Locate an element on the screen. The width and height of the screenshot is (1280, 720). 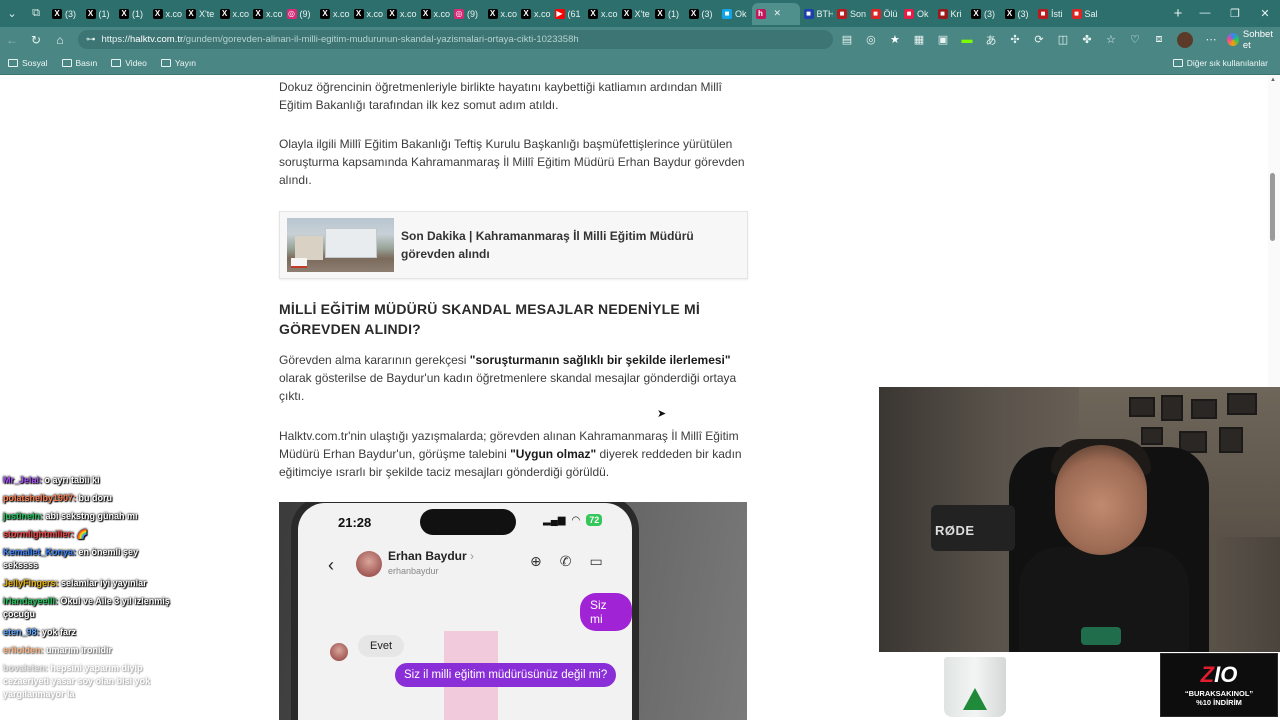
browser-tab: ■ Sal is located at coordinates (1085, 14).